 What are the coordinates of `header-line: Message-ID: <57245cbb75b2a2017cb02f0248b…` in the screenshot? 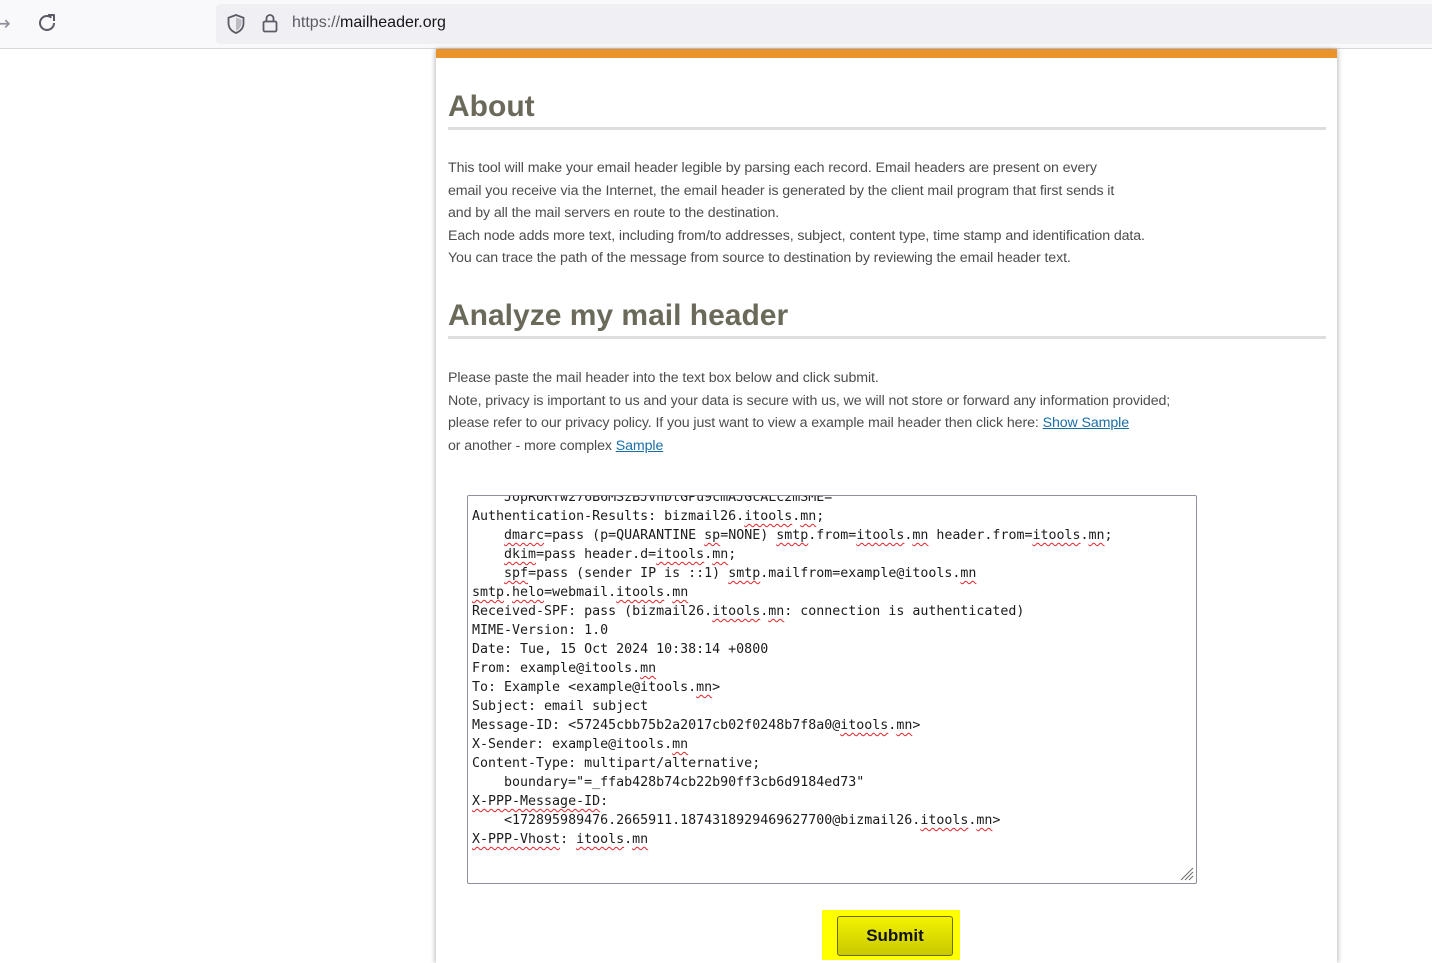 It's located at (696, 725).